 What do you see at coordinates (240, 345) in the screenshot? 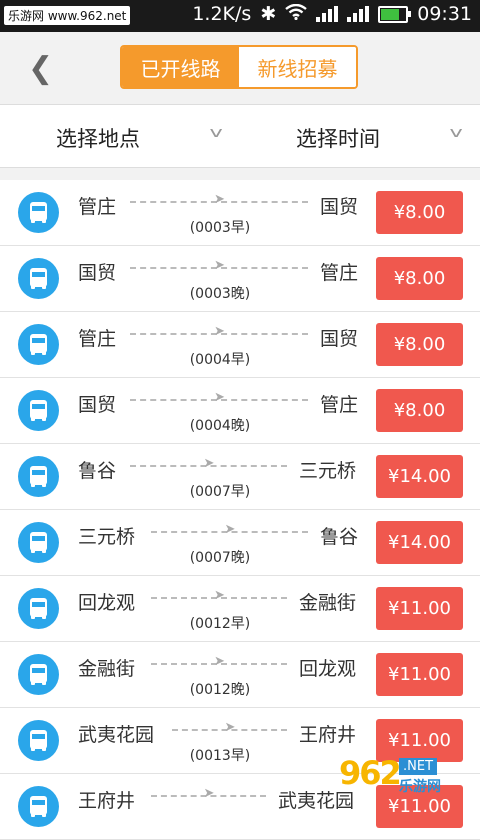
I see `route-row: 管庄 ➤ 国贸 (0004早) ¥8.00` at bounding box center [240, 345].